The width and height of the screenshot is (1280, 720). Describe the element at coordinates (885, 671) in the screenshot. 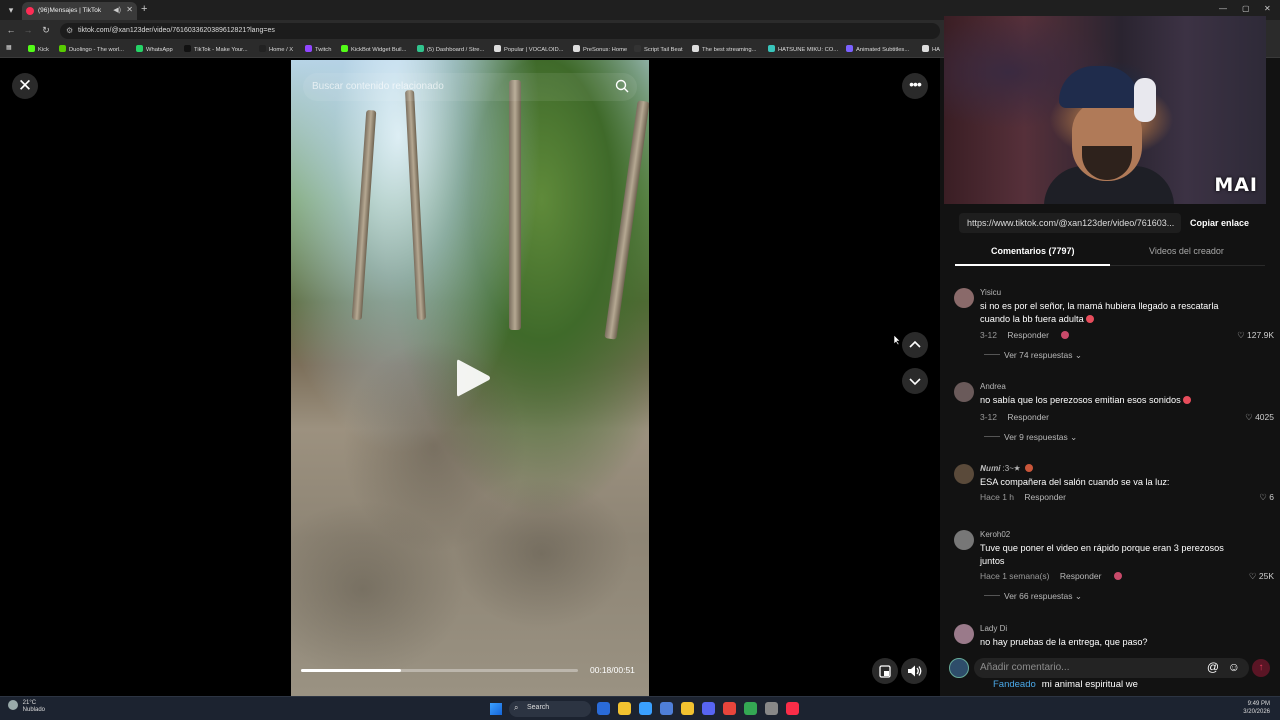

I see `mini-player-button` at that location.